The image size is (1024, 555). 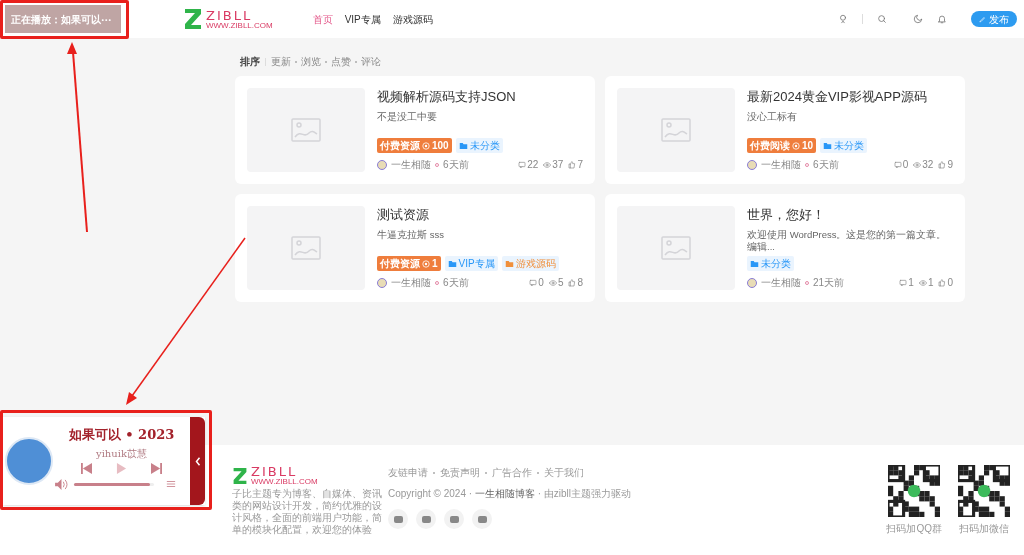 I want to click on nav-link: 游戏源码, so click(x=412, y=19).